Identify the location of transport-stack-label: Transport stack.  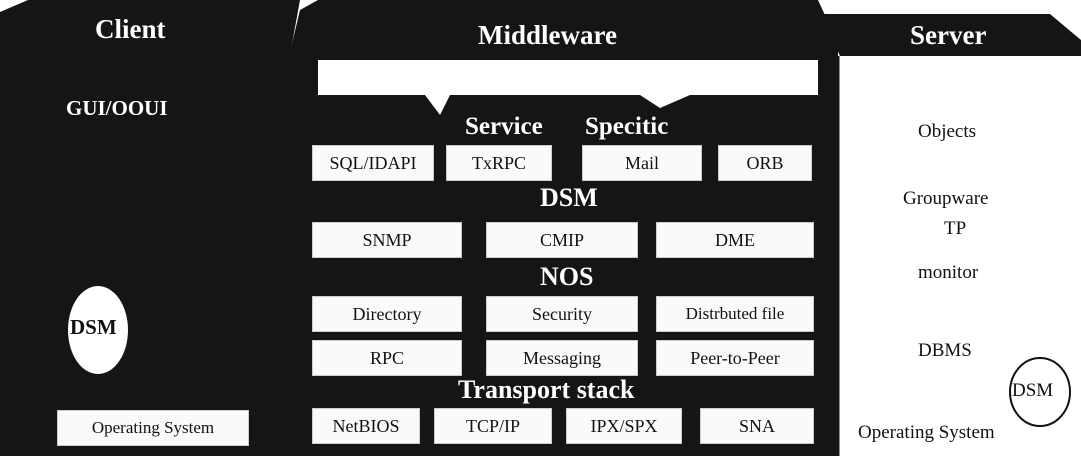
(546, 389).